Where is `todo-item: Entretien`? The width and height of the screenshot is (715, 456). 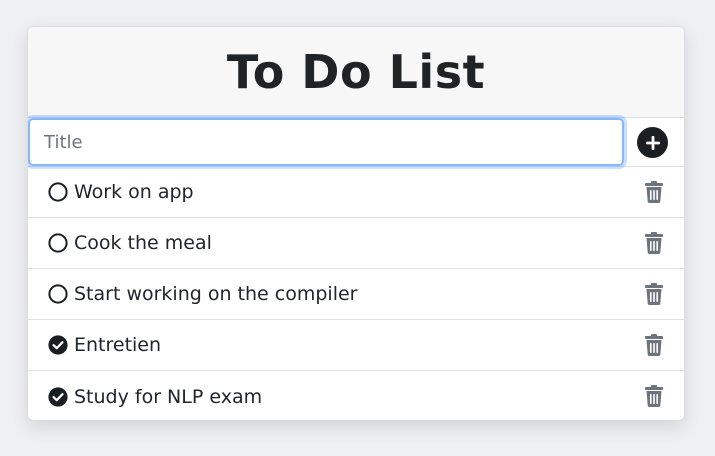 todo-item: Entretien is located at coordinates (356, 345).